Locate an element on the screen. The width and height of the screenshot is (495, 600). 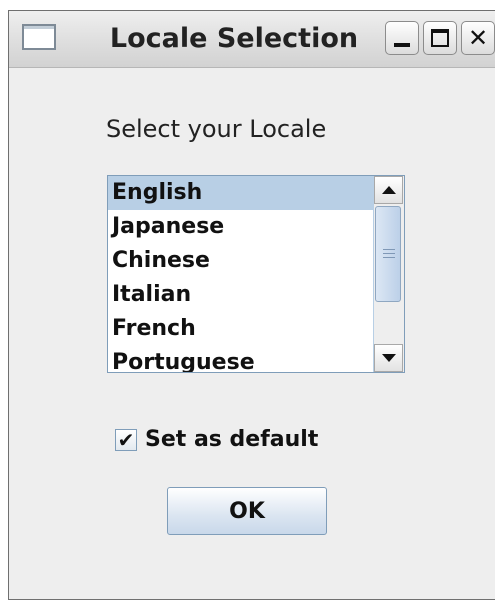
scroll-thumb is located at coordinates (388, 254).